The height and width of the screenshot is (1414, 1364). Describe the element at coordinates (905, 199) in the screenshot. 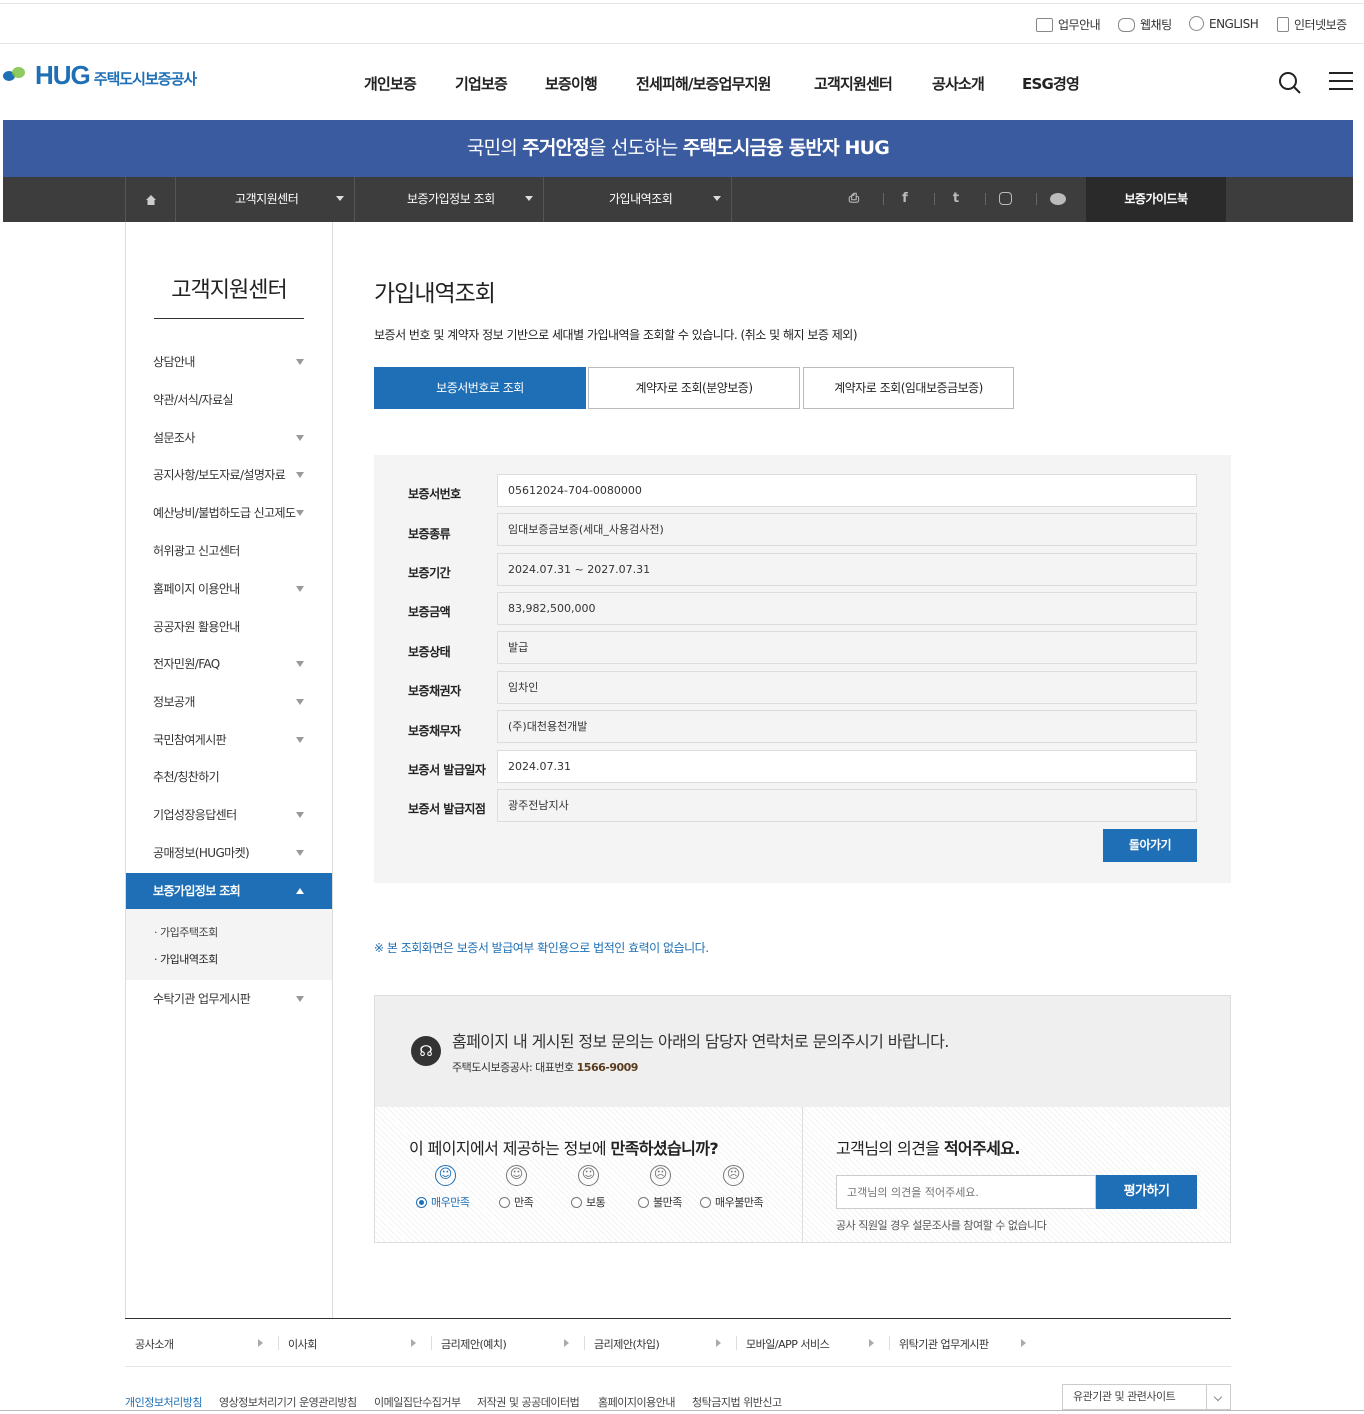

I see `facebook-icon: f` at that location.